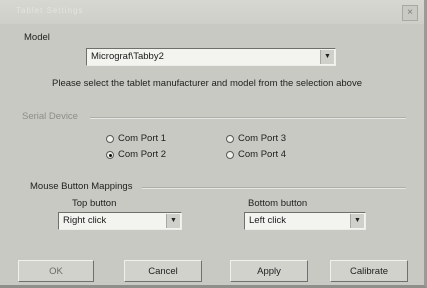  Describe the element at coordinates (163, 271) in the screenshot. I see `cancel-button: Cancel` at that location.